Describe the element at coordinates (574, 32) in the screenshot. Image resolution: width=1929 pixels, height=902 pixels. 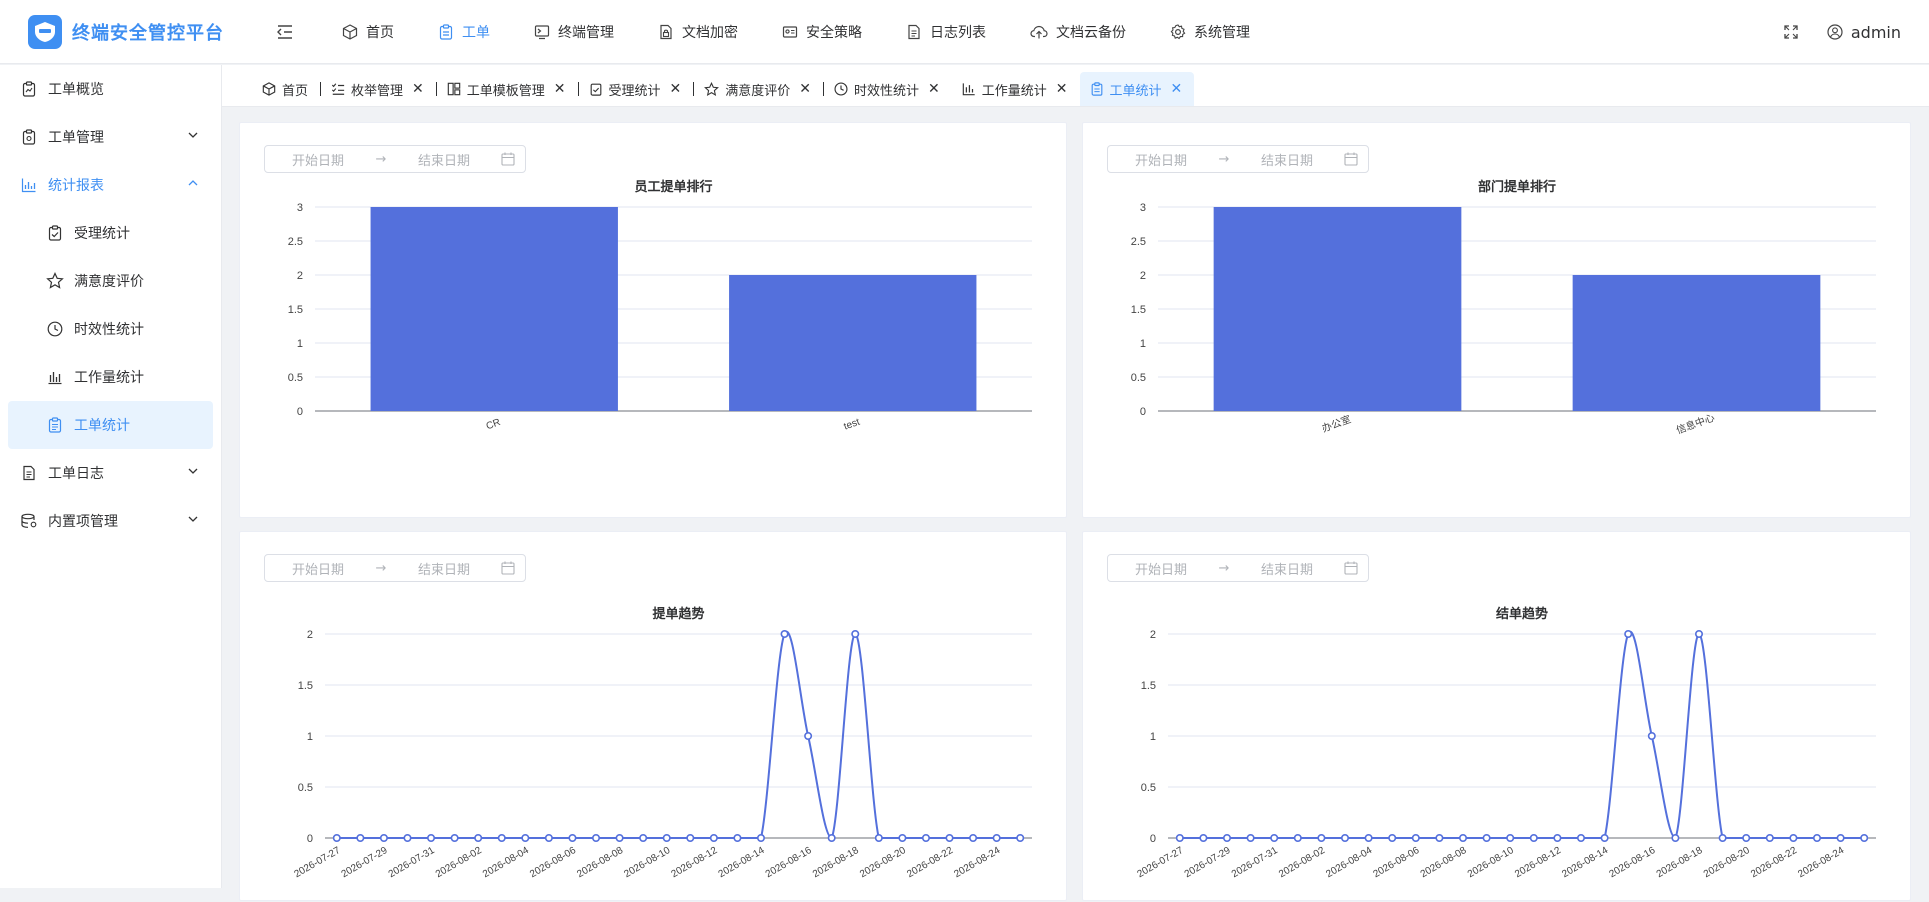
I see `topnav-terminal: 终端管理` at that location.